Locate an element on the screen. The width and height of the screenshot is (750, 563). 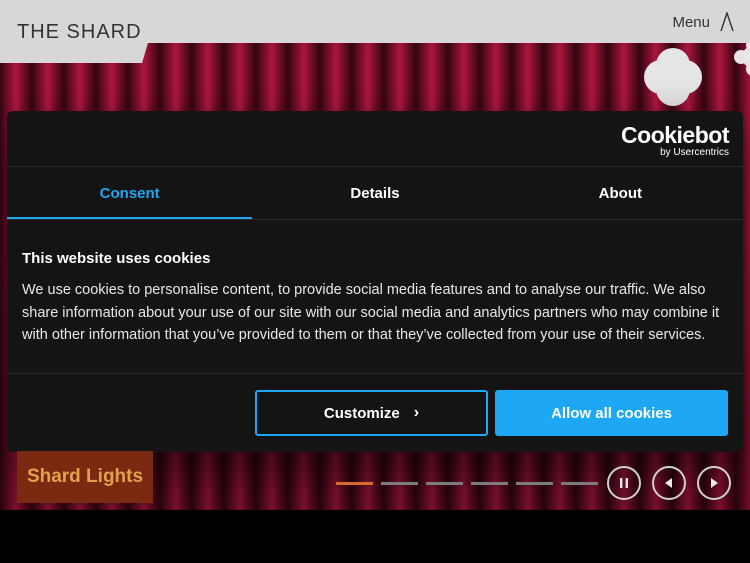
previous-slide-button is located at coordinates (669, 483).